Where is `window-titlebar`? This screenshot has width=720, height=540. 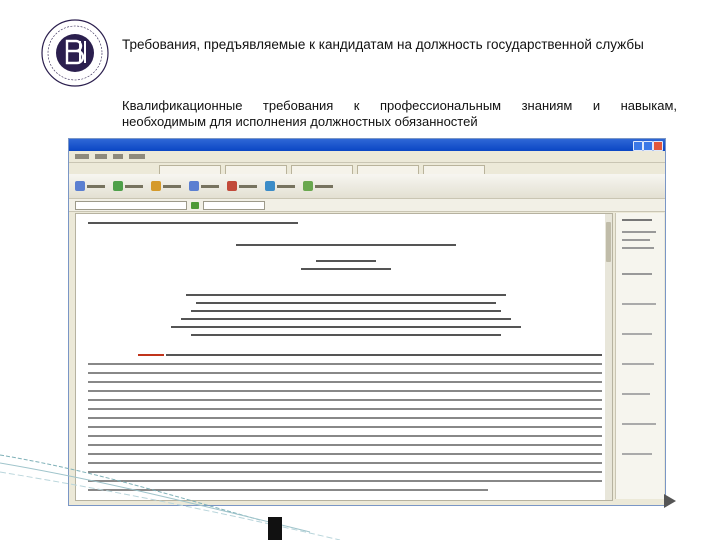 window-titlebar is located at coordinates (367, 145).